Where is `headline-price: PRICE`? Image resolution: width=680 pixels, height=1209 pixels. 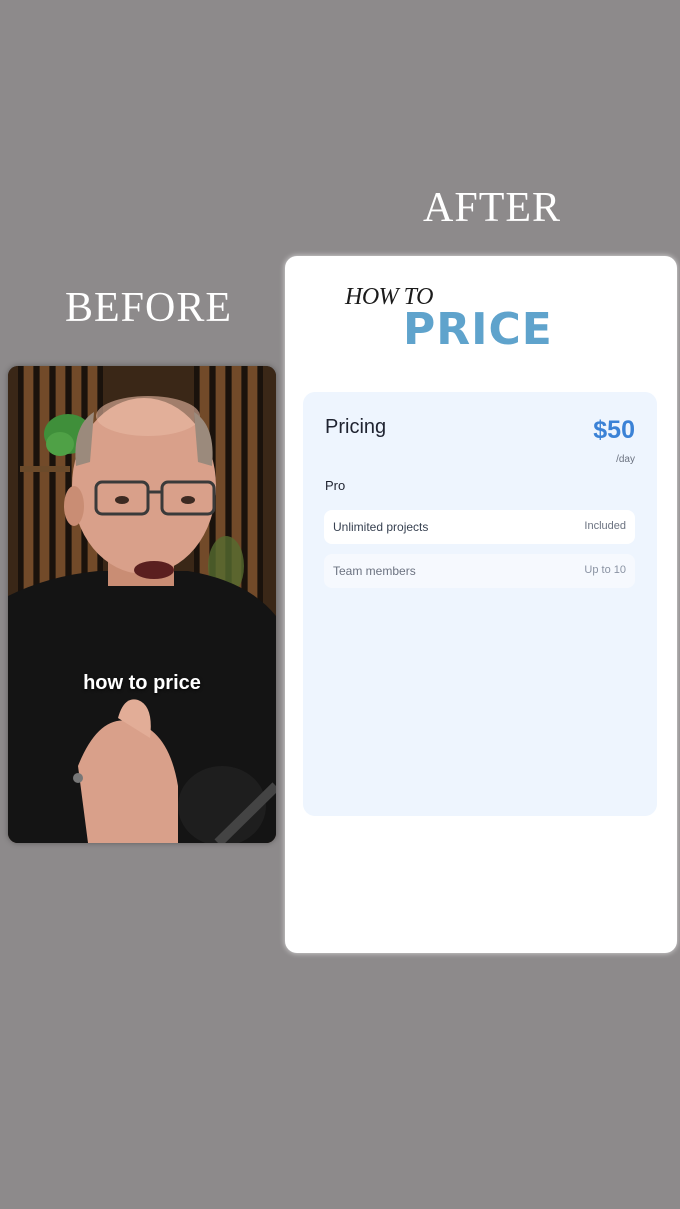 headline-price: PRICE is located at coordinates (478, 329).